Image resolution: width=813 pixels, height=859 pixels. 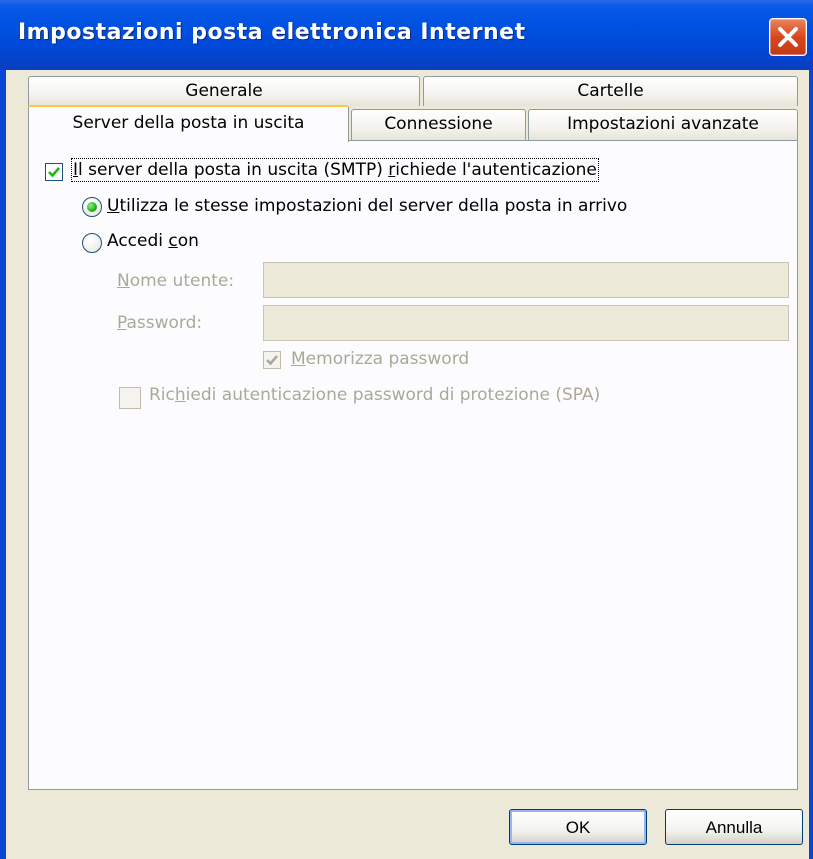 I want to click on username-field, so click(x=526, y=280).